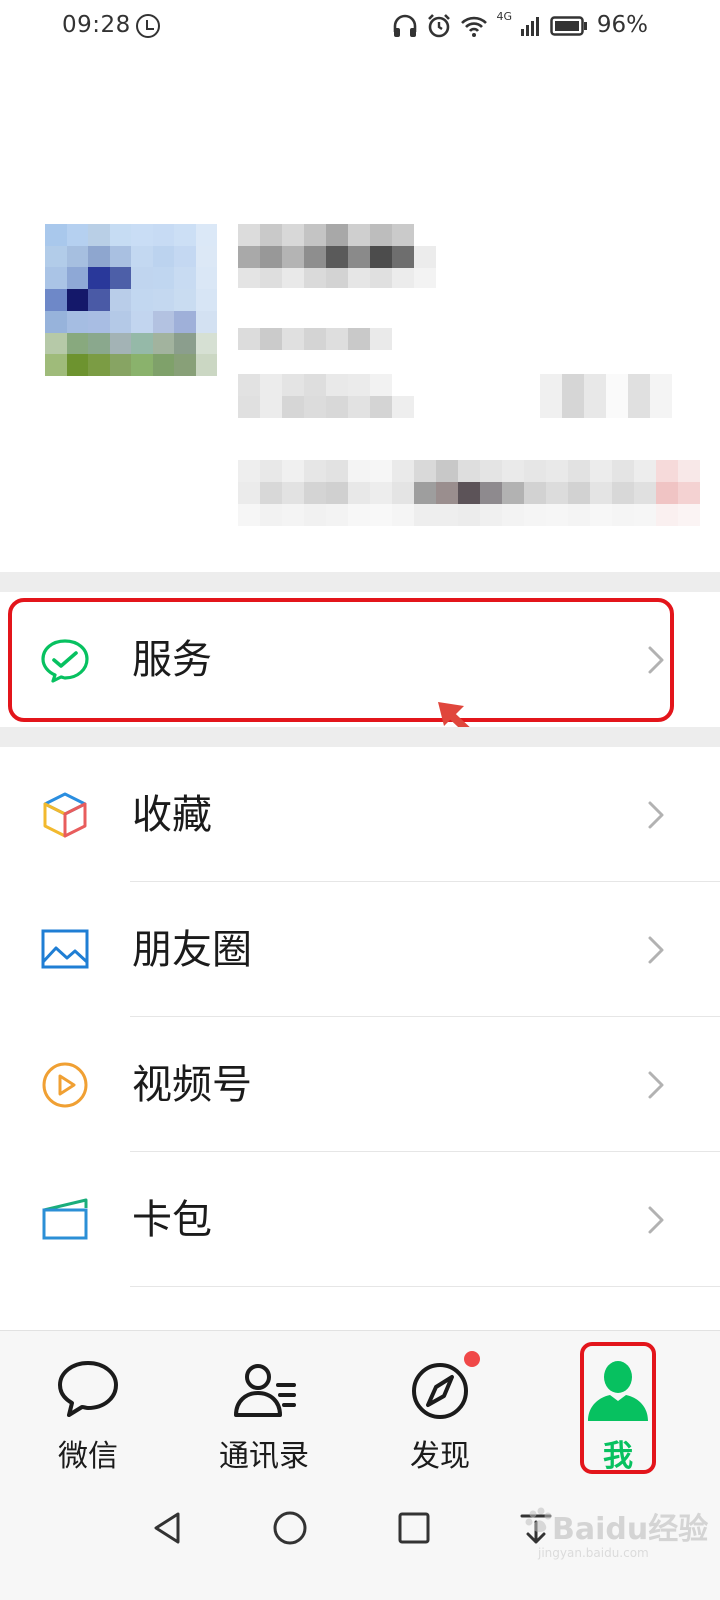 Image resolution: width=720 pixels, height=1600 pixels. I want to click on row-separator, so click(425, 1286).